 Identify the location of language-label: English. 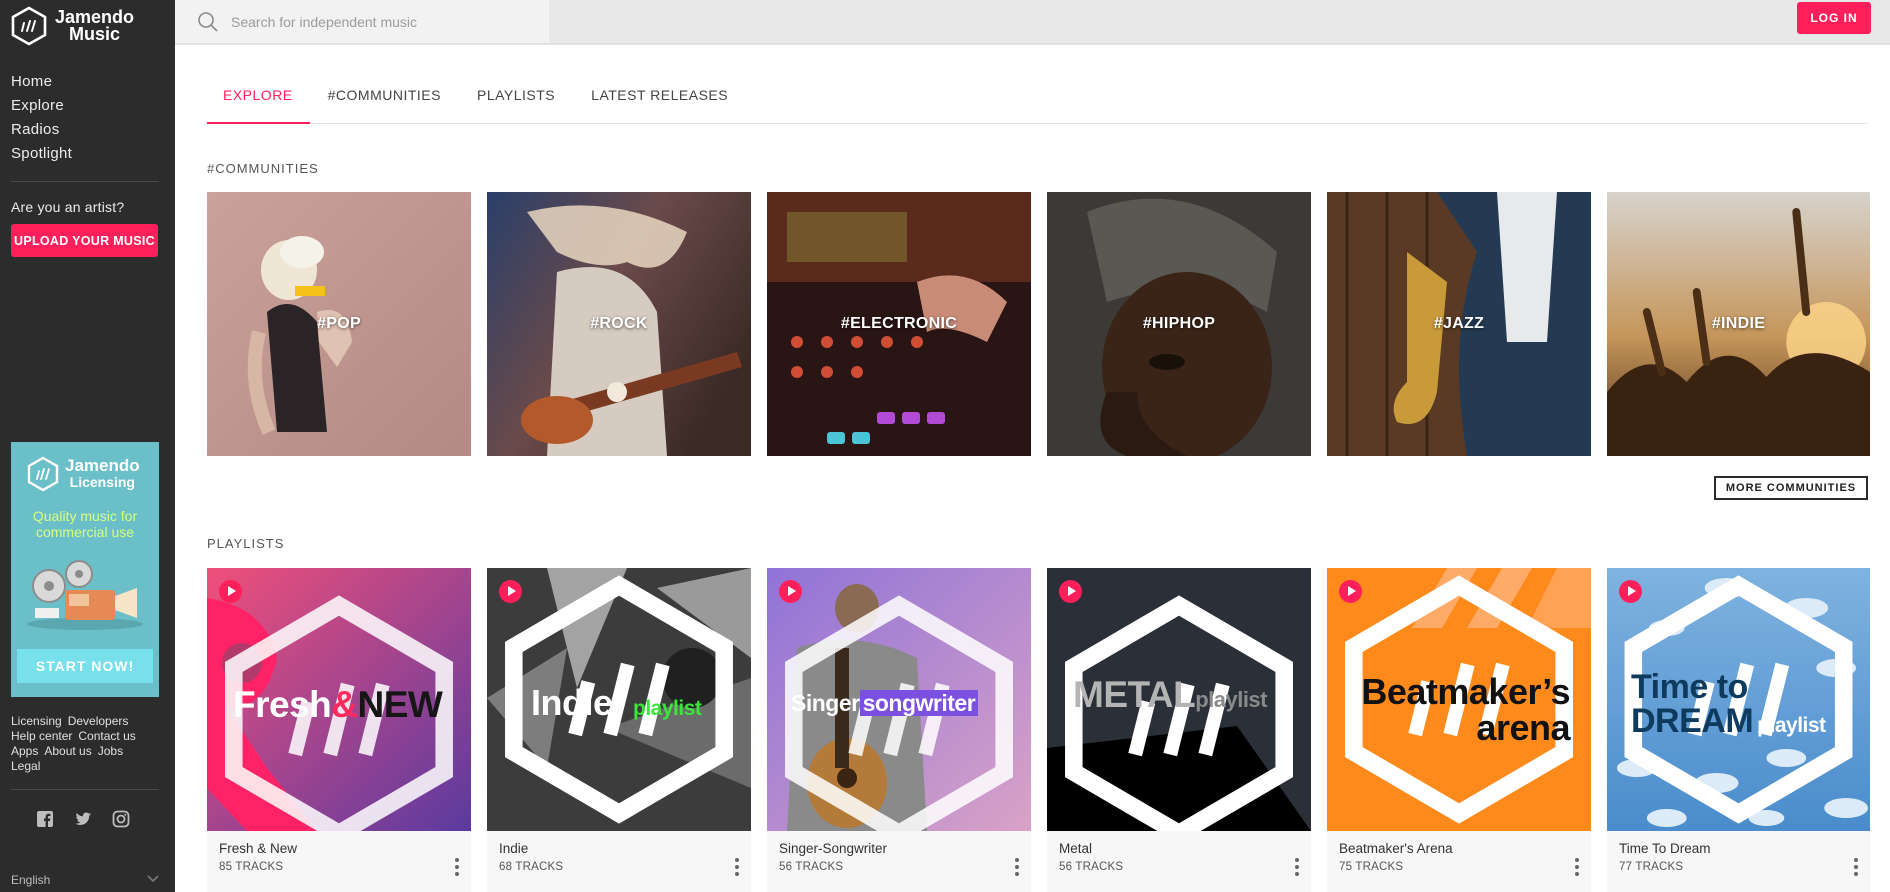
(31, 880).